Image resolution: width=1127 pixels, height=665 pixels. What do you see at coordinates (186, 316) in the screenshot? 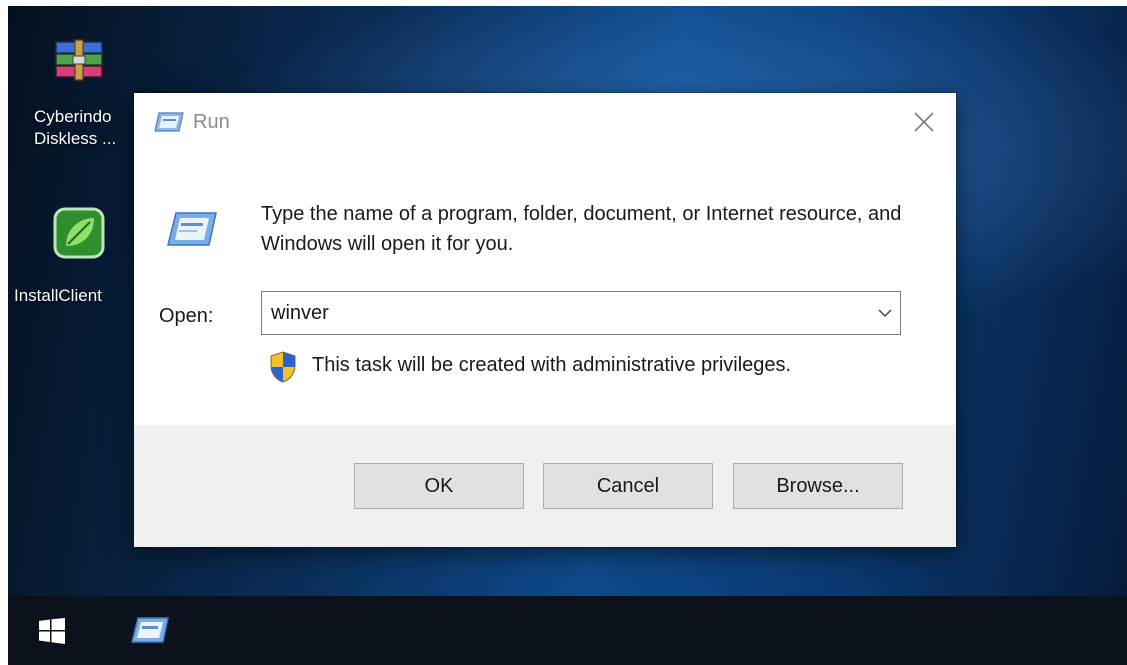
I see `open-label: Open:` at bounding box center [186, 316].